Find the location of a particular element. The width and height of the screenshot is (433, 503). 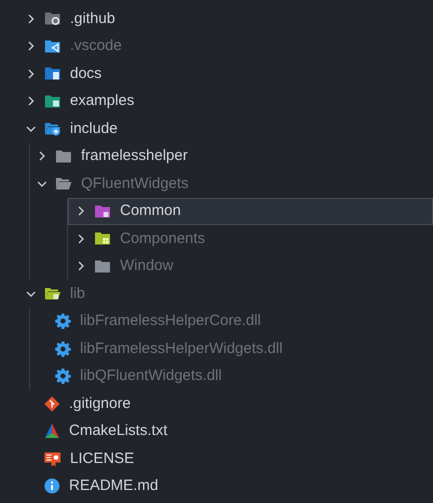

tree-item: docs is located at coordinates (217, 74).